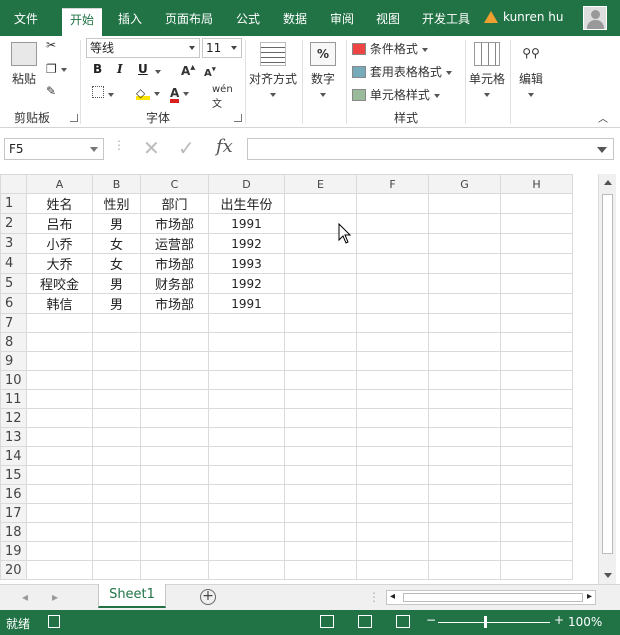  What do you see at coordinates (392, 184) in the screenshot?
I see `column-header: F` at bounding box center [392, 184].